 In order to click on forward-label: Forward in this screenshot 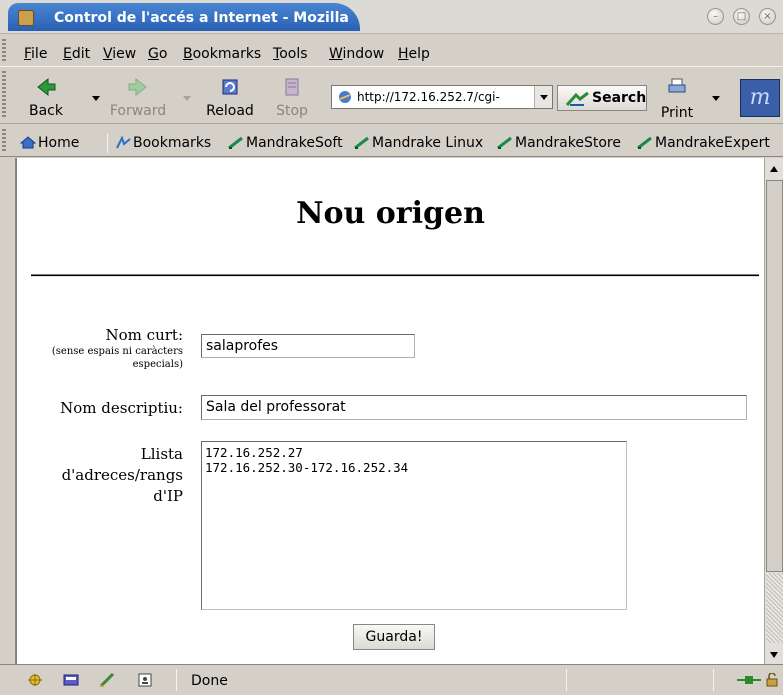, I will do `click(138, 111)`.